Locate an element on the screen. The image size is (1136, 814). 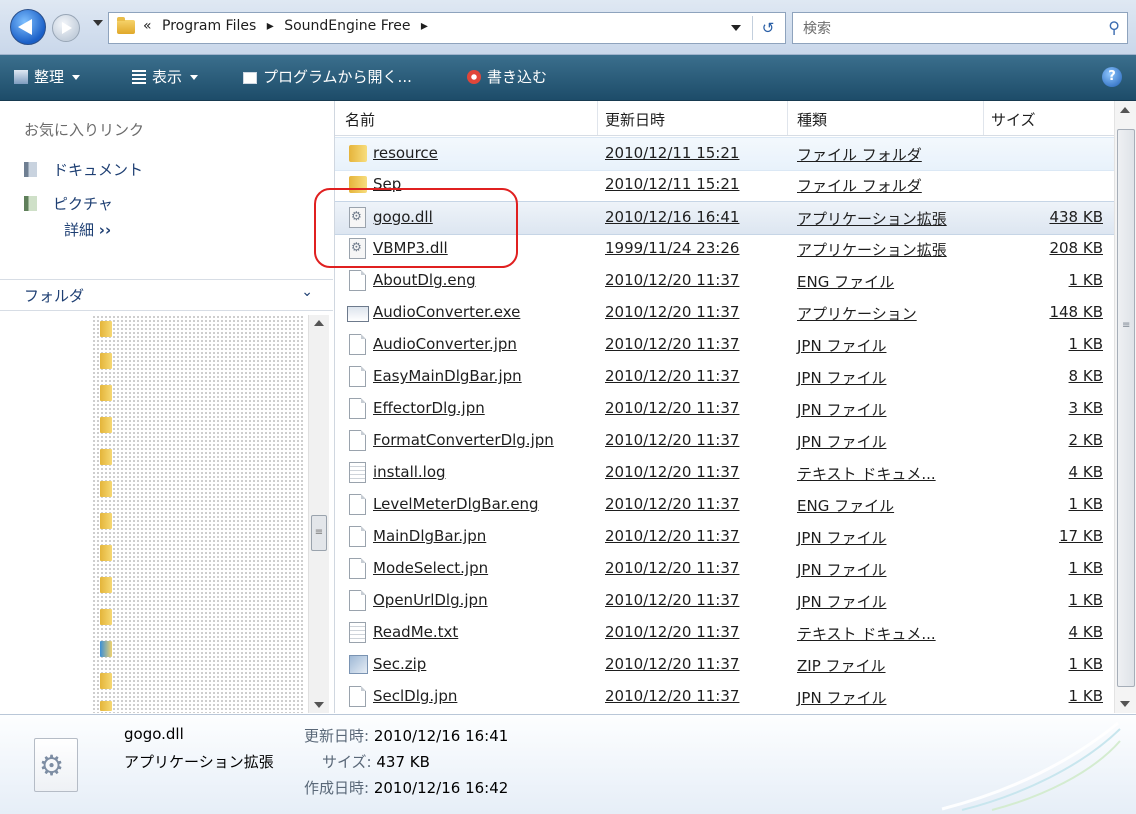
file-name-cell: EasyMainDlgBar.jpn is located at coordinates (447, 376).